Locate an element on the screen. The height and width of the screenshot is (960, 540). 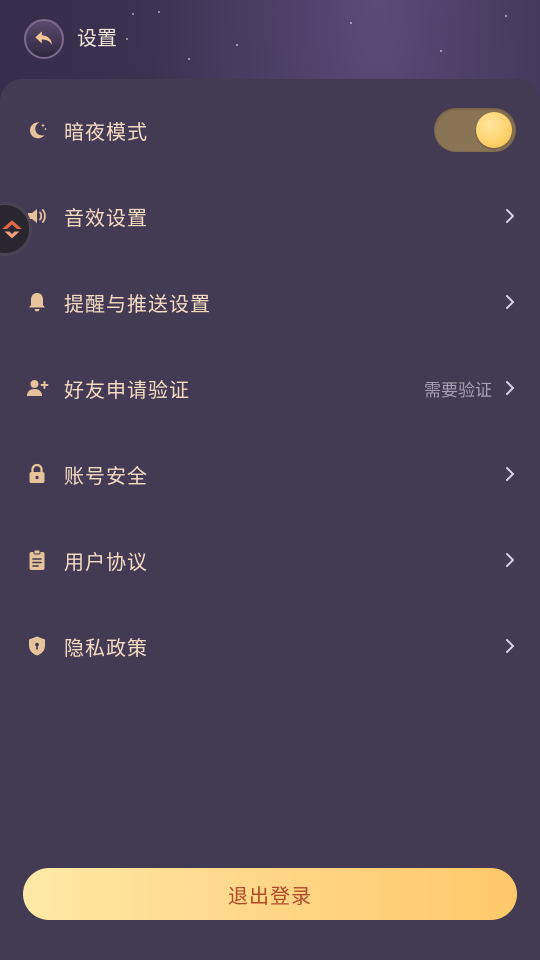
sound-settings-label: 音效设置 is located at coordinates (106, 217).